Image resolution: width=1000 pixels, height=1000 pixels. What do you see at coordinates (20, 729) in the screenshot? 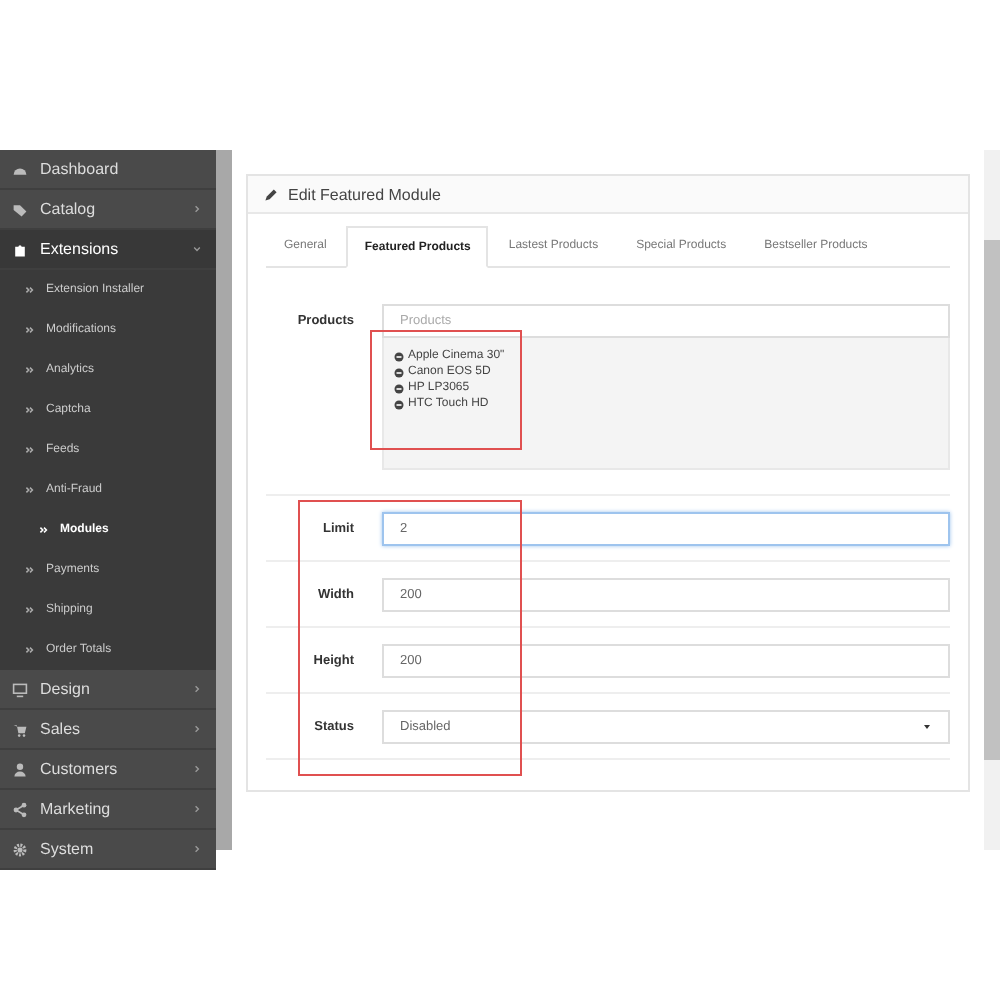
I see `cart-icon` at bounding box center [20, 729].